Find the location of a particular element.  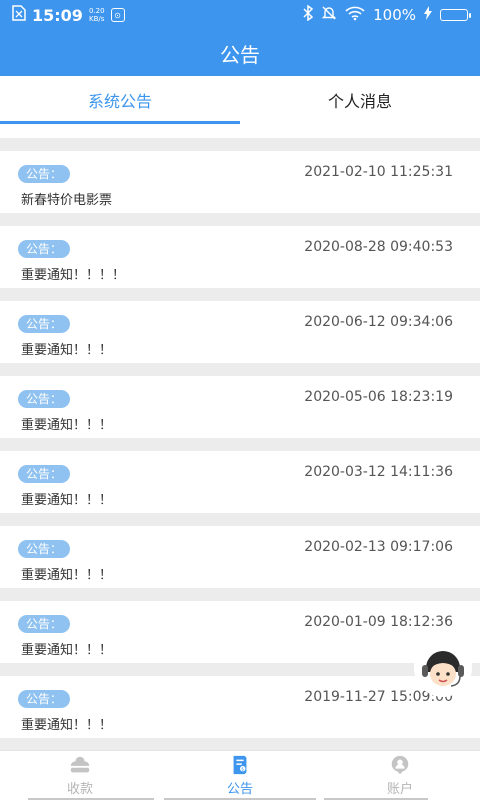

customer-service-avatar-button is located at coordinates (443, 668).